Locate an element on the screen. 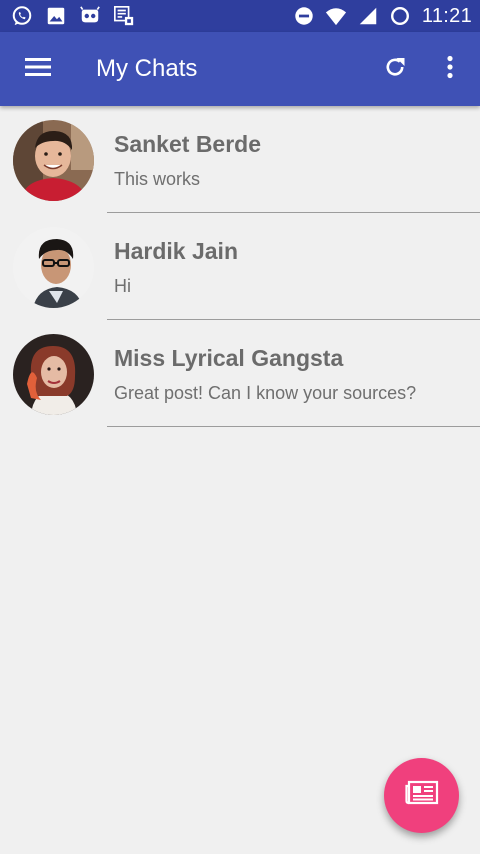  chat-name: Hardik Jain is located at coordinates (176, 251).